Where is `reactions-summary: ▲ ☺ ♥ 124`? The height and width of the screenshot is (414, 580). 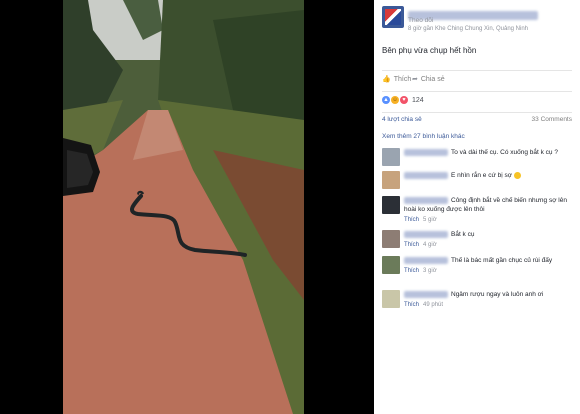
reactions-summary: ▲ ☺ ♥ 124 is located at coordinates (477, 98).